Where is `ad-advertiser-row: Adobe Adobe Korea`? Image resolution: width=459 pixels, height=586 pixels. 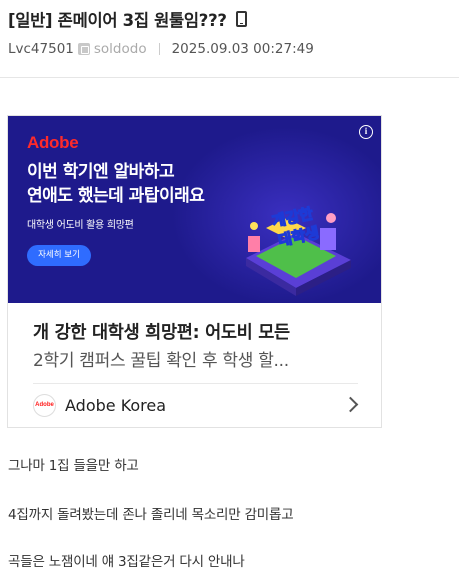
ad-advertiser-row: Adobe Adobe Korea is located at coordinates (196, 405).